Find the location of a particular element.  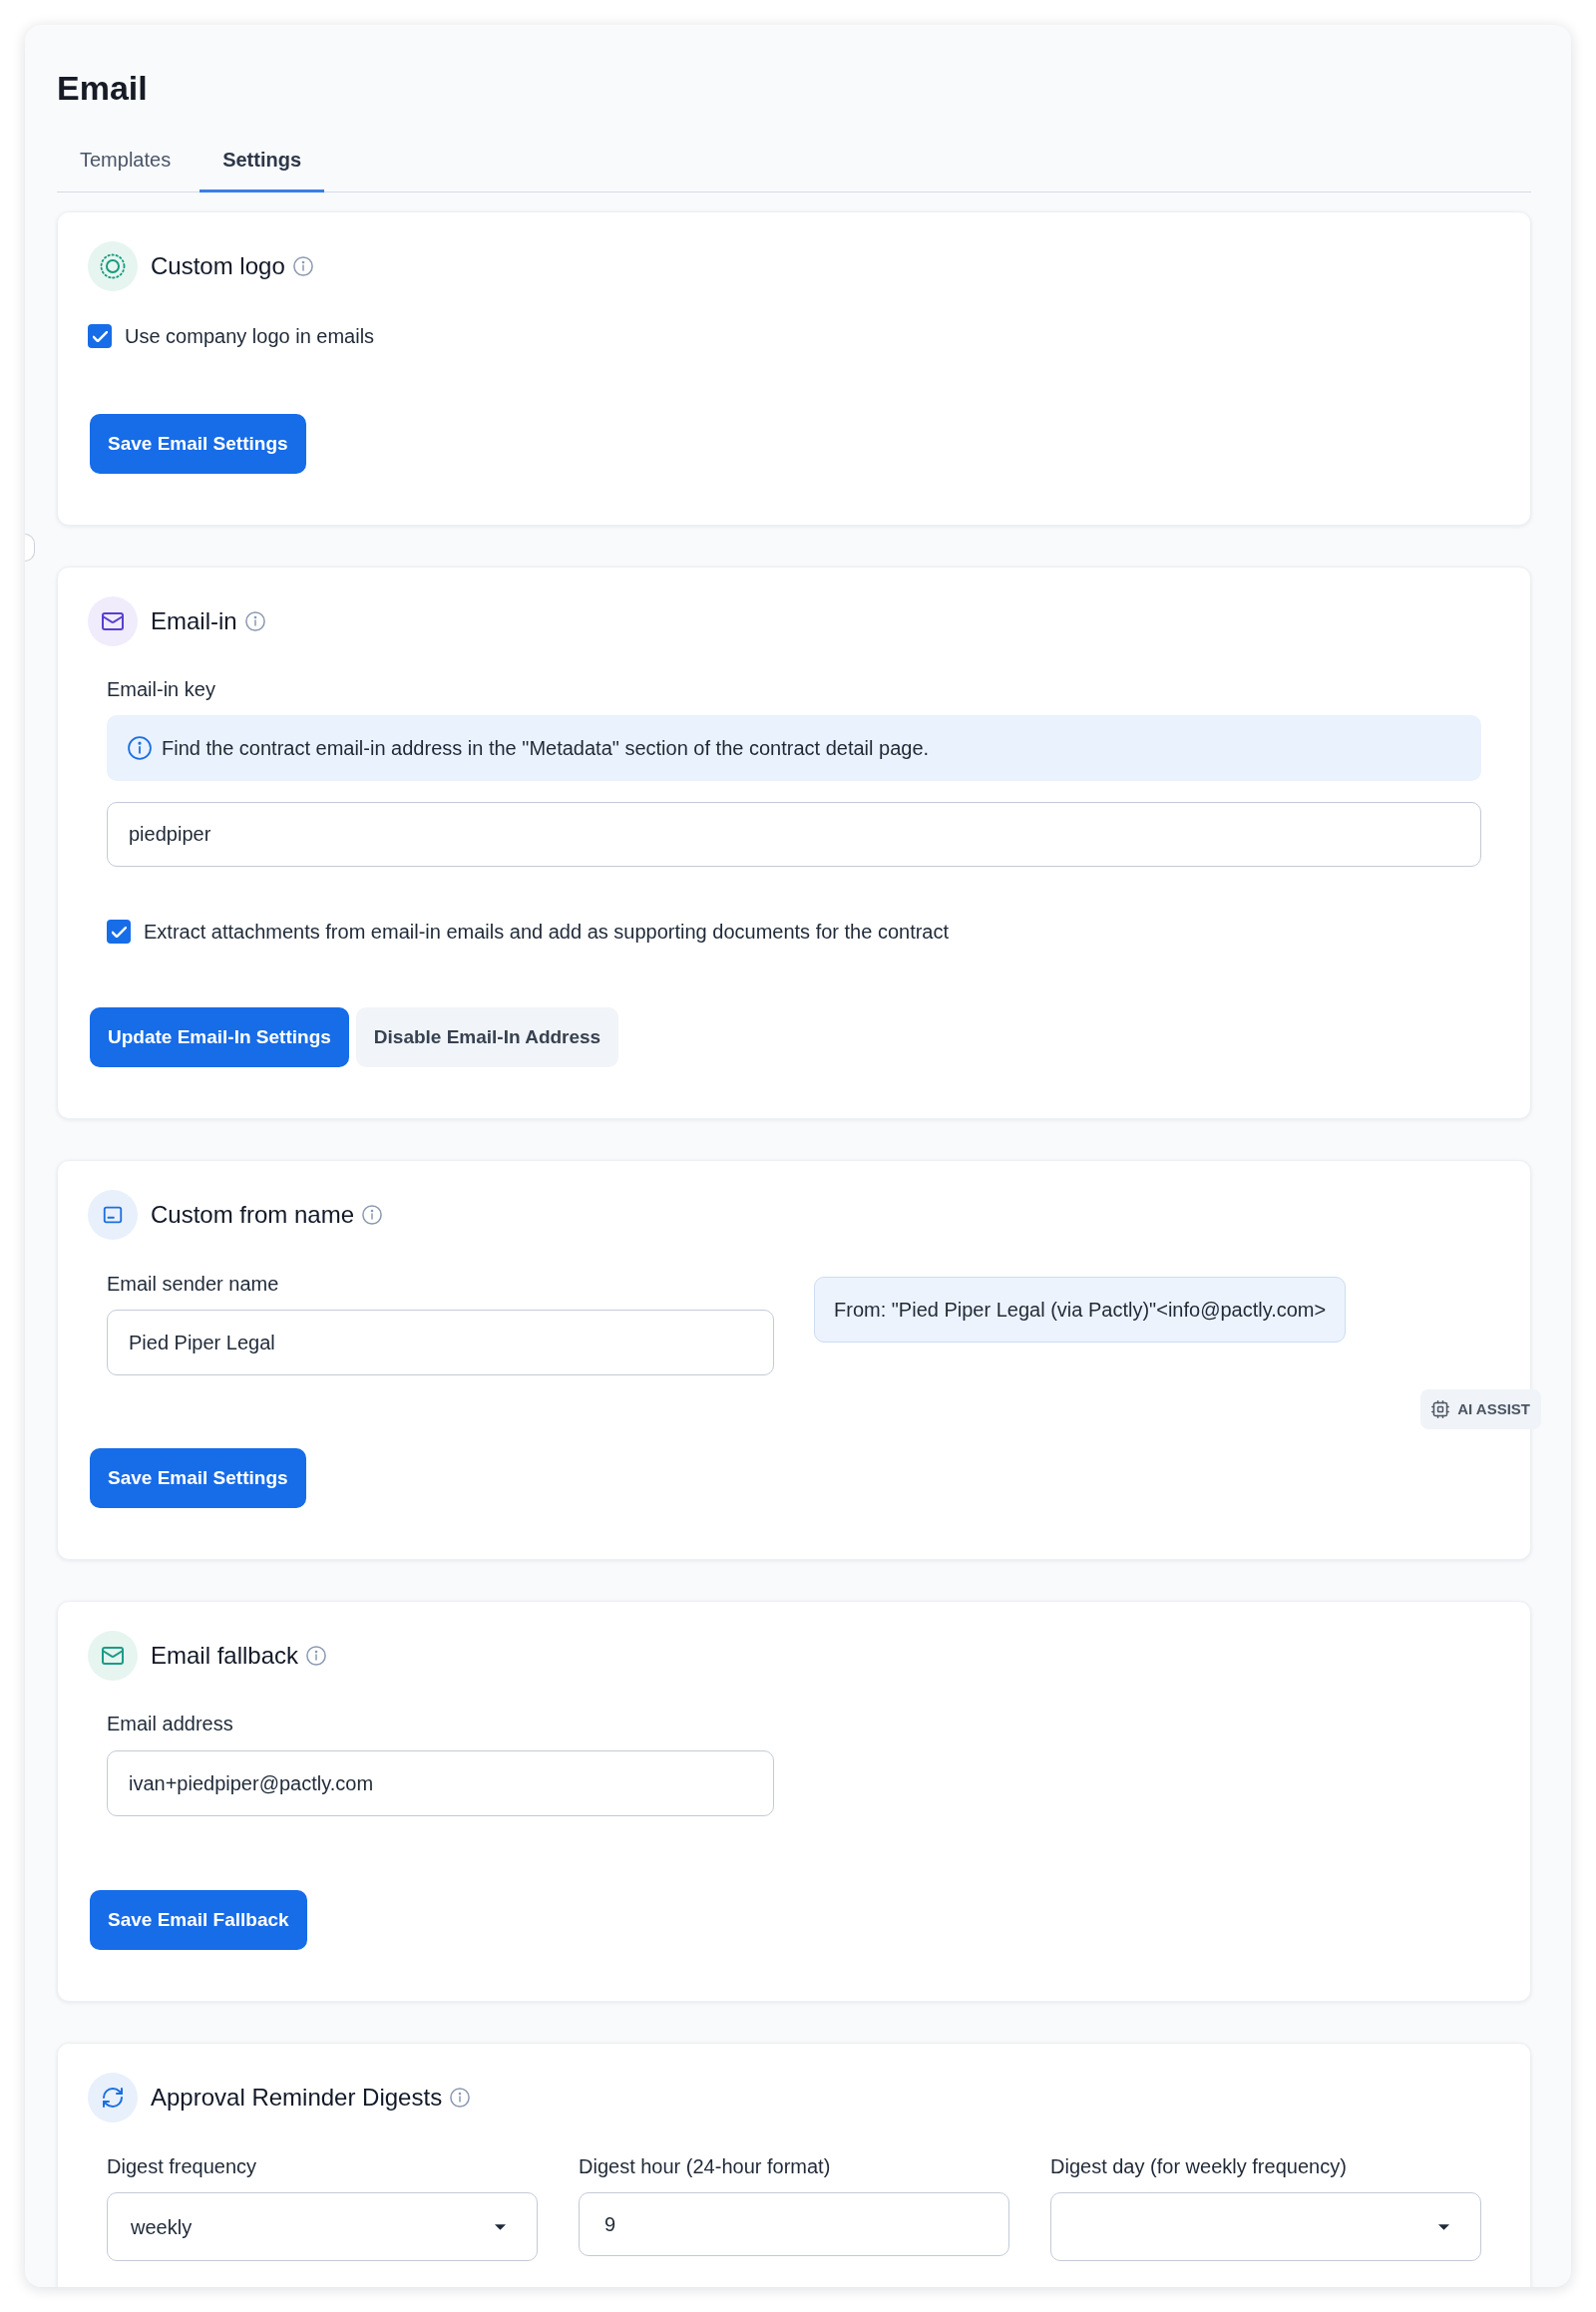

field-label: Digest hour (24-hour format) is located at coordinates (705, 2166).